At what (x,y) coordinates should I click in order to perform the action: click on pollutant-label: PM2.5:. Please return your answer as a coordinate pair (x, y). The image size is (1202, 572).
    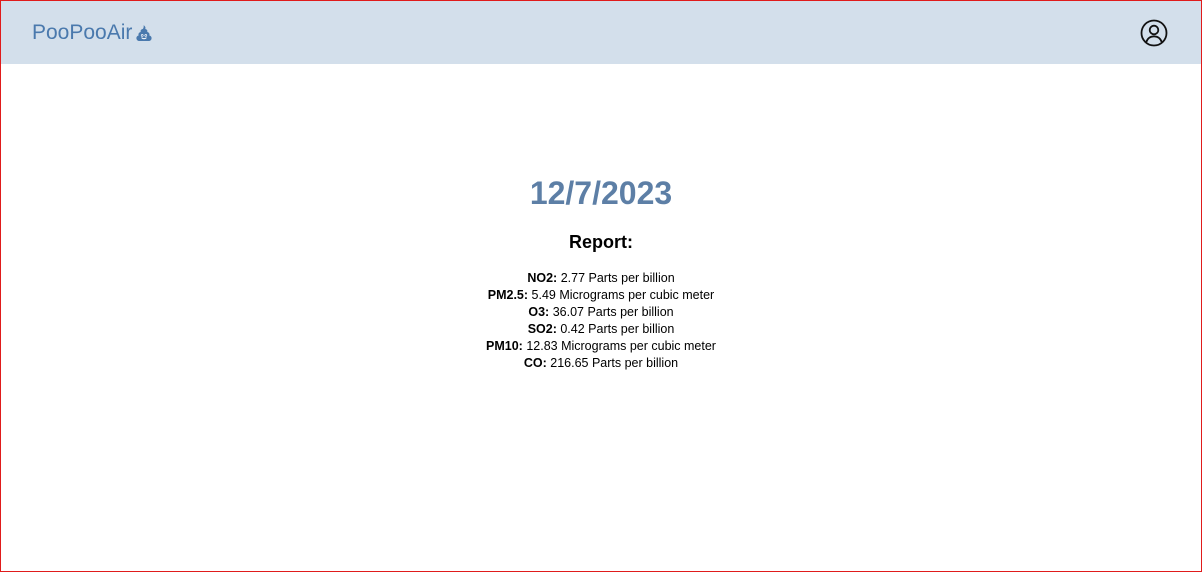
    Looking at the image, I should click on (508, 295).